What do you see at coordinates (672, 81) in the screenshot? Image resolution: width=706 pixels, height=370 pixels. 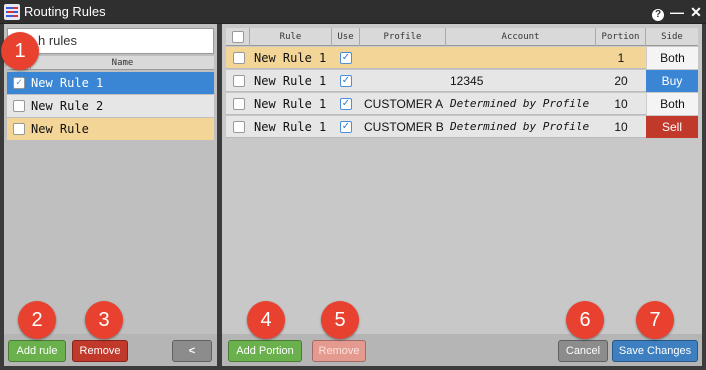 I see `side-cell: Buy` at bounding box center [672, 81].